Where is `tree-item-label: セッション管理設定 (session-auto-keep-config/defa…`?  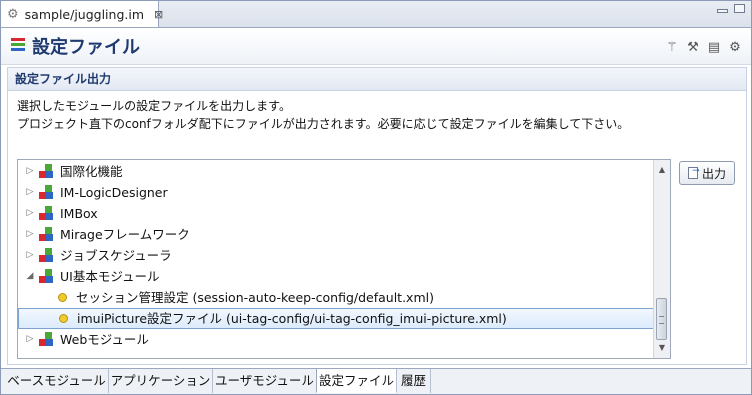 tree-item-label: セッション管理設定 (session-auto-keep-config/defa… is located at coordinates (255, 297).